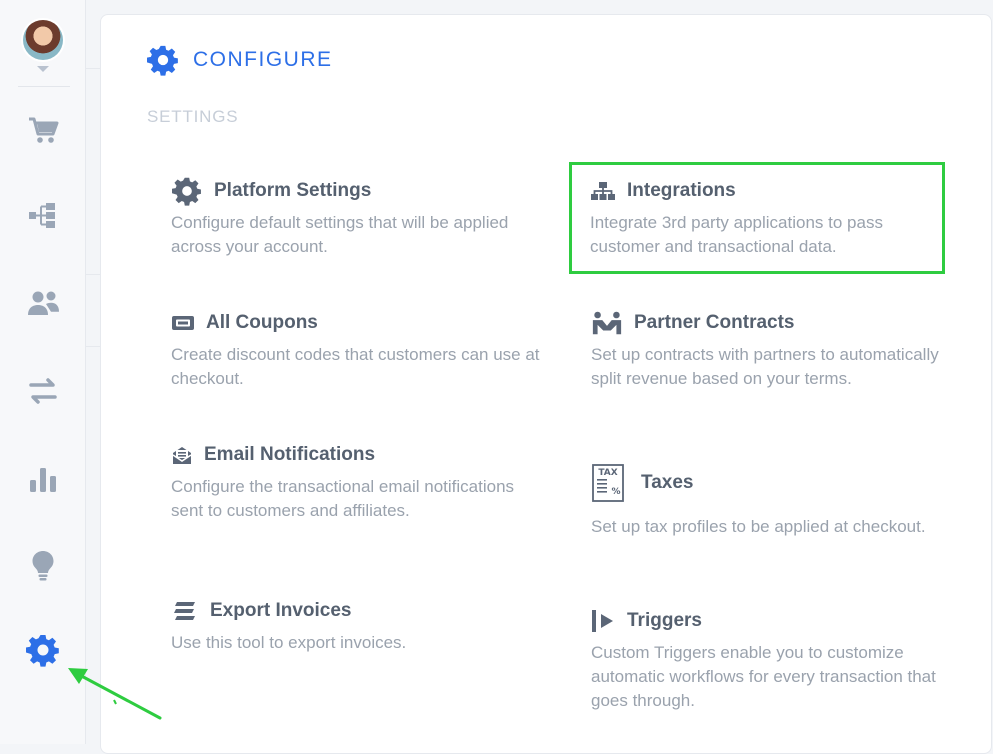 The image size is (993, 754). Describe the element at coordinates (667, 482) in the screenshot. I see `card-title: Taxes` at that location.